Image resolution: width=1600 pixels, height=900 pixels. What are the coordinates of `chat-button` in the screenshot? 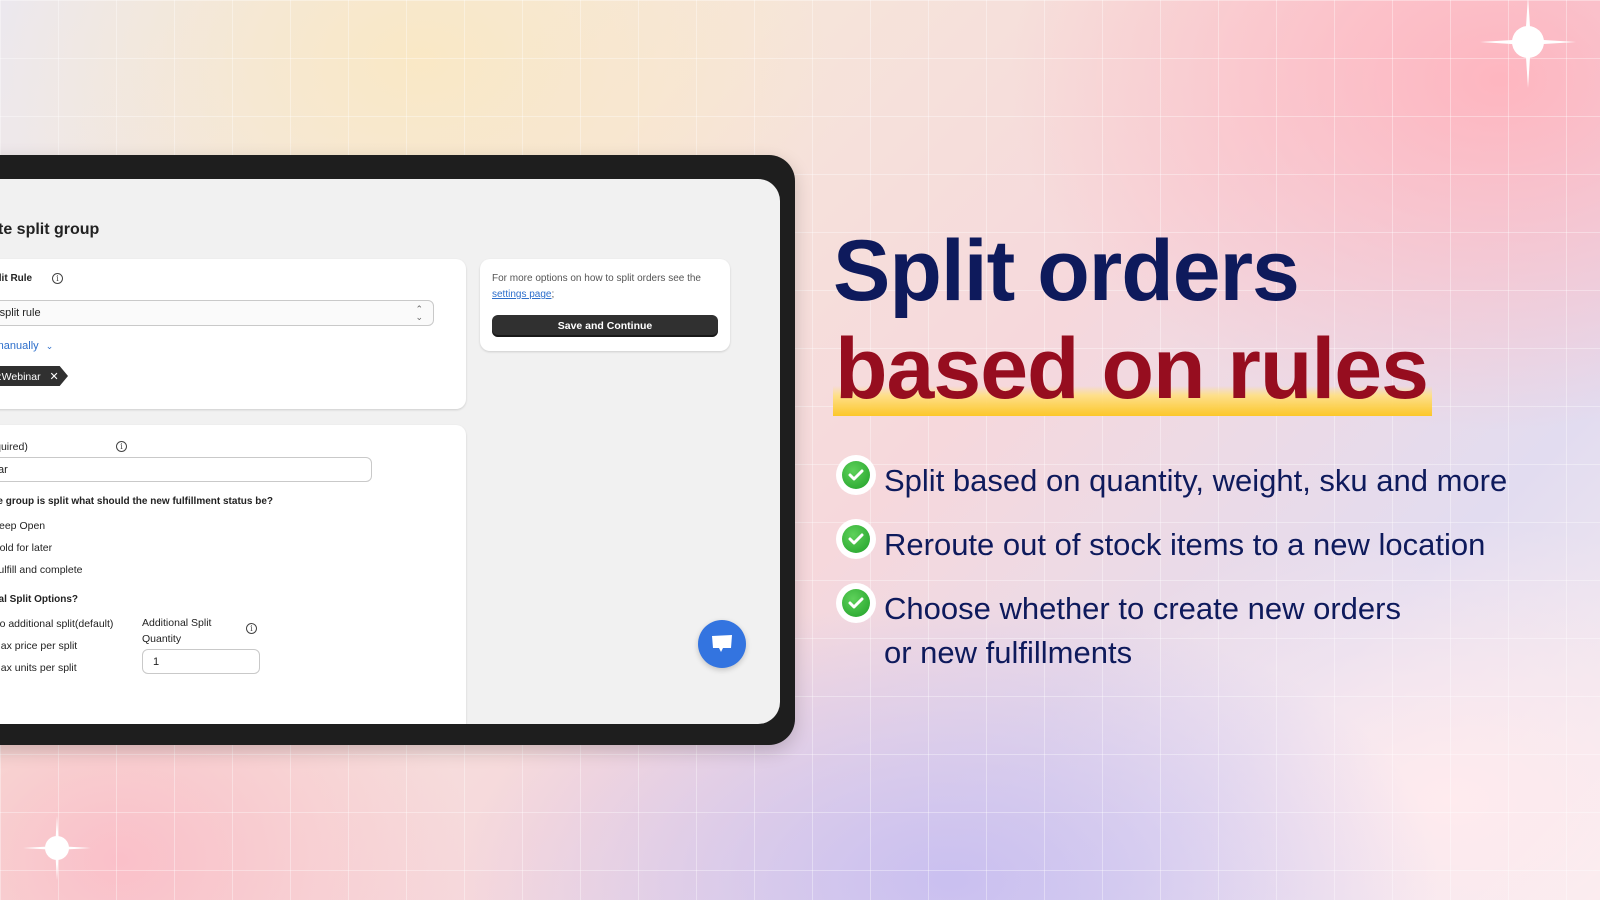 It's located at (722, 644).